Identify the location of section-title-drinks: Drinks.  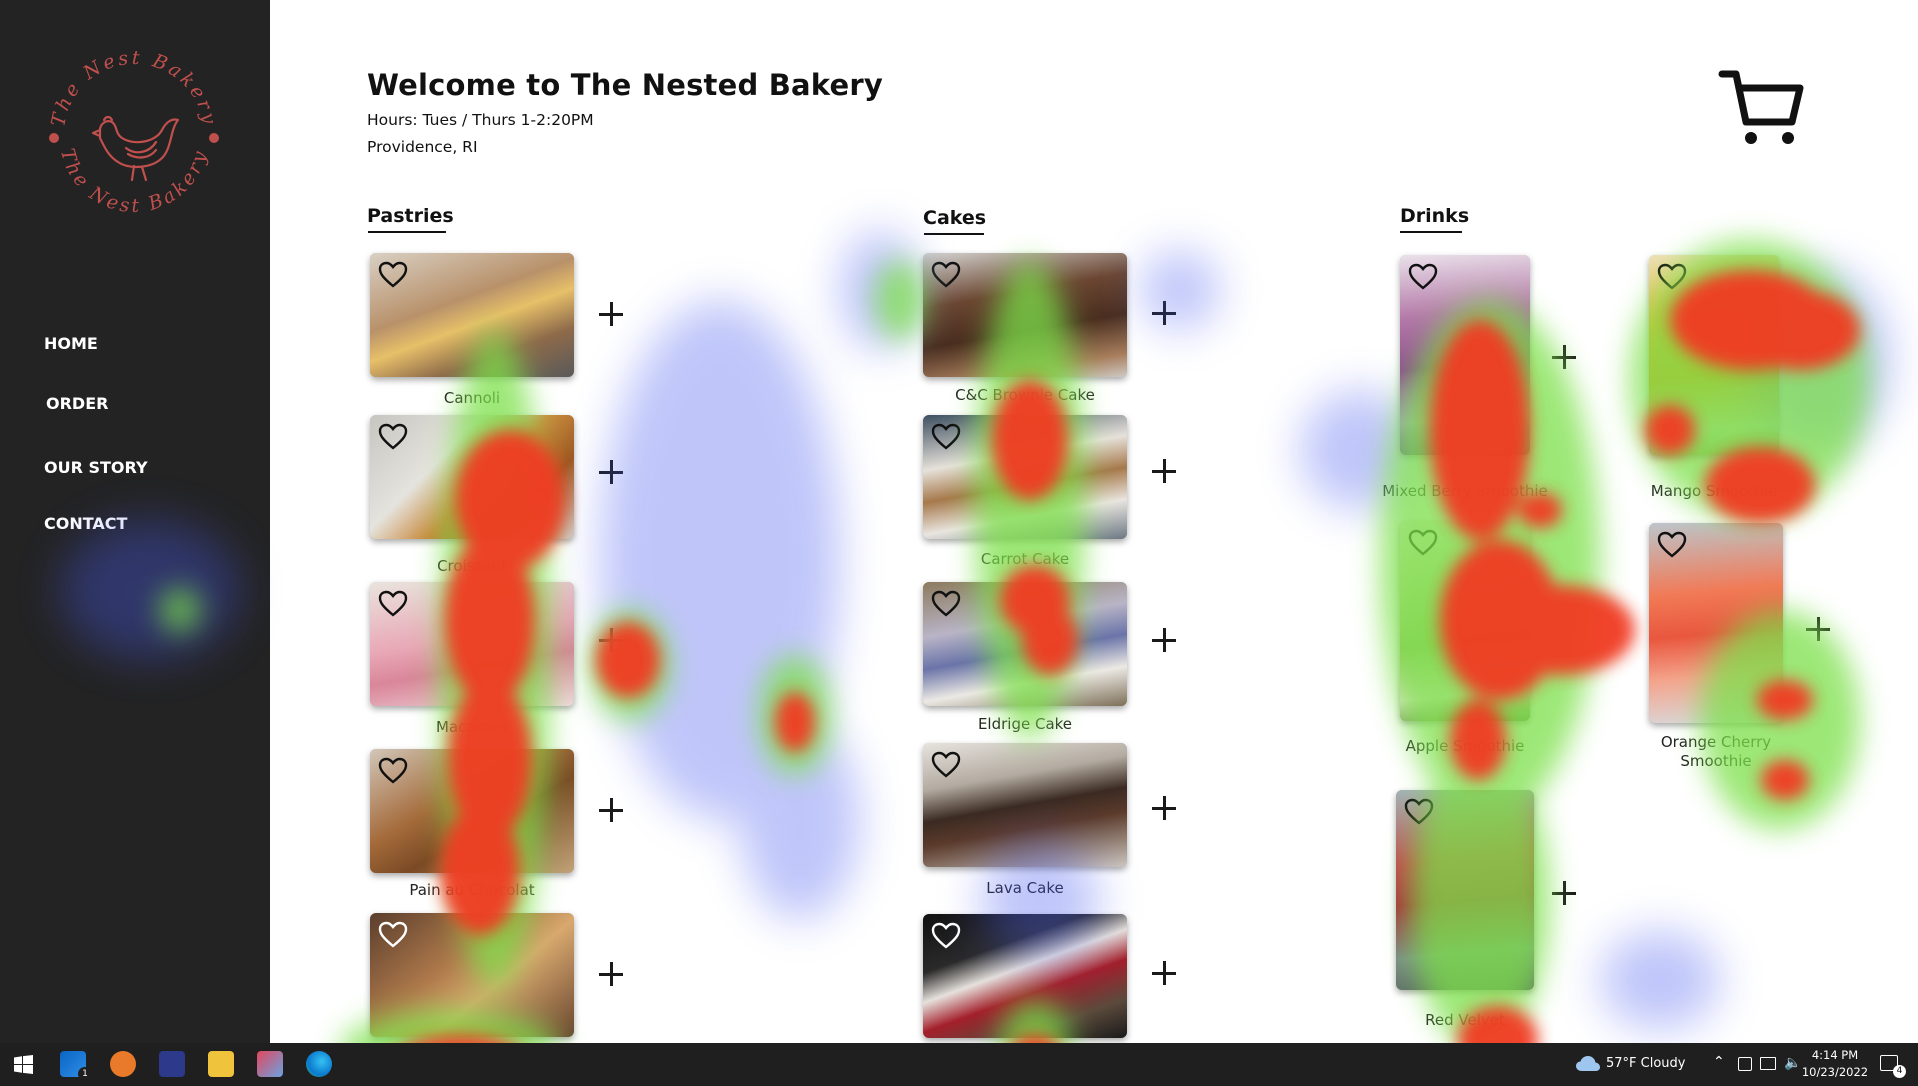
(1435, 216).